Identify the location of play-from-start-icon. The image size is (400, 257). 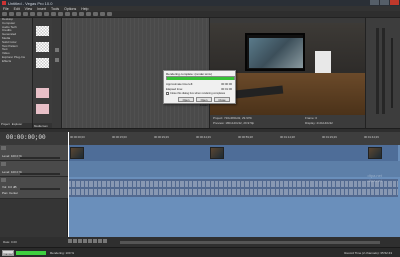
(80, 241).